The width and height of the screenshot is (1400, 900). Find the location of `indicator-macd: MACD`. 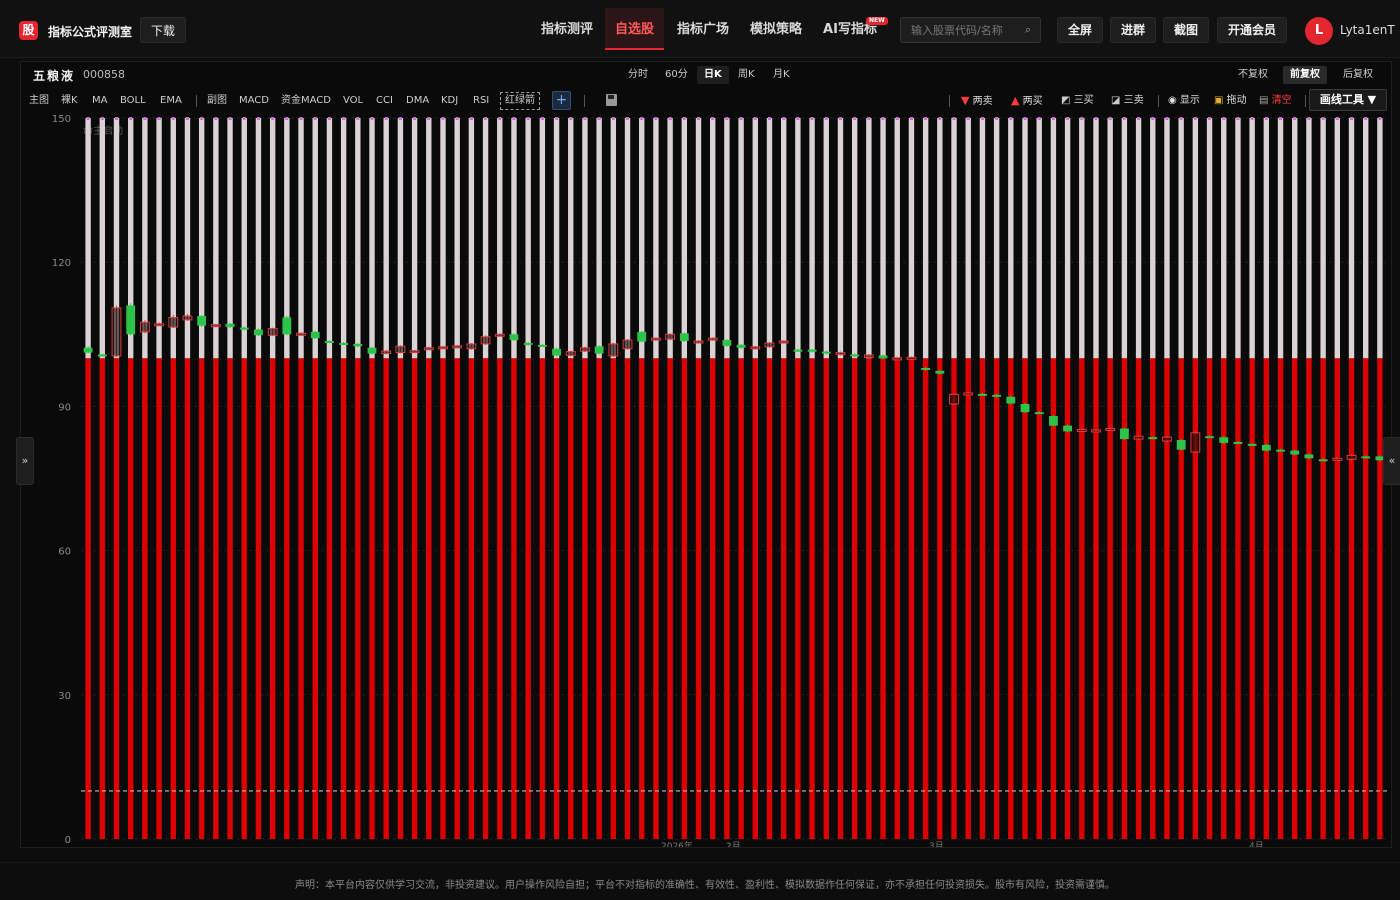

indicator-macd: MACD is located at coordinates (254, 101).